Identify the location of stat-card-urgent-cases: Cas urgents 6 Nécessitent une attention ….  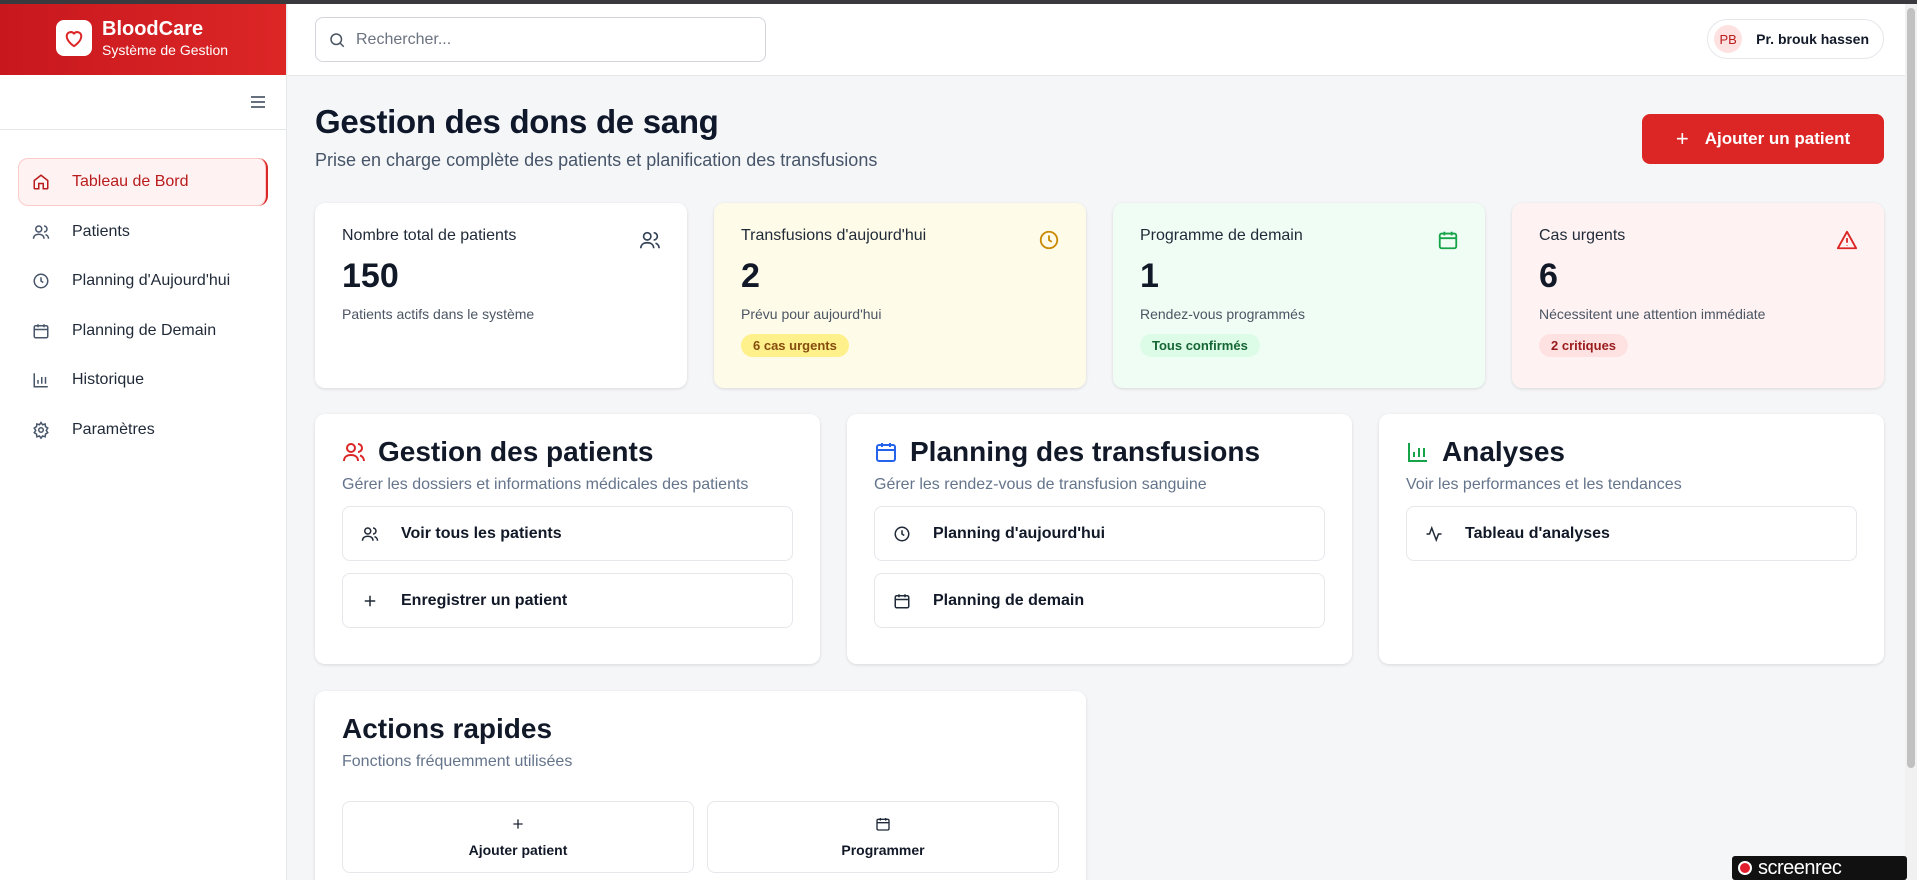
(1698, 295).